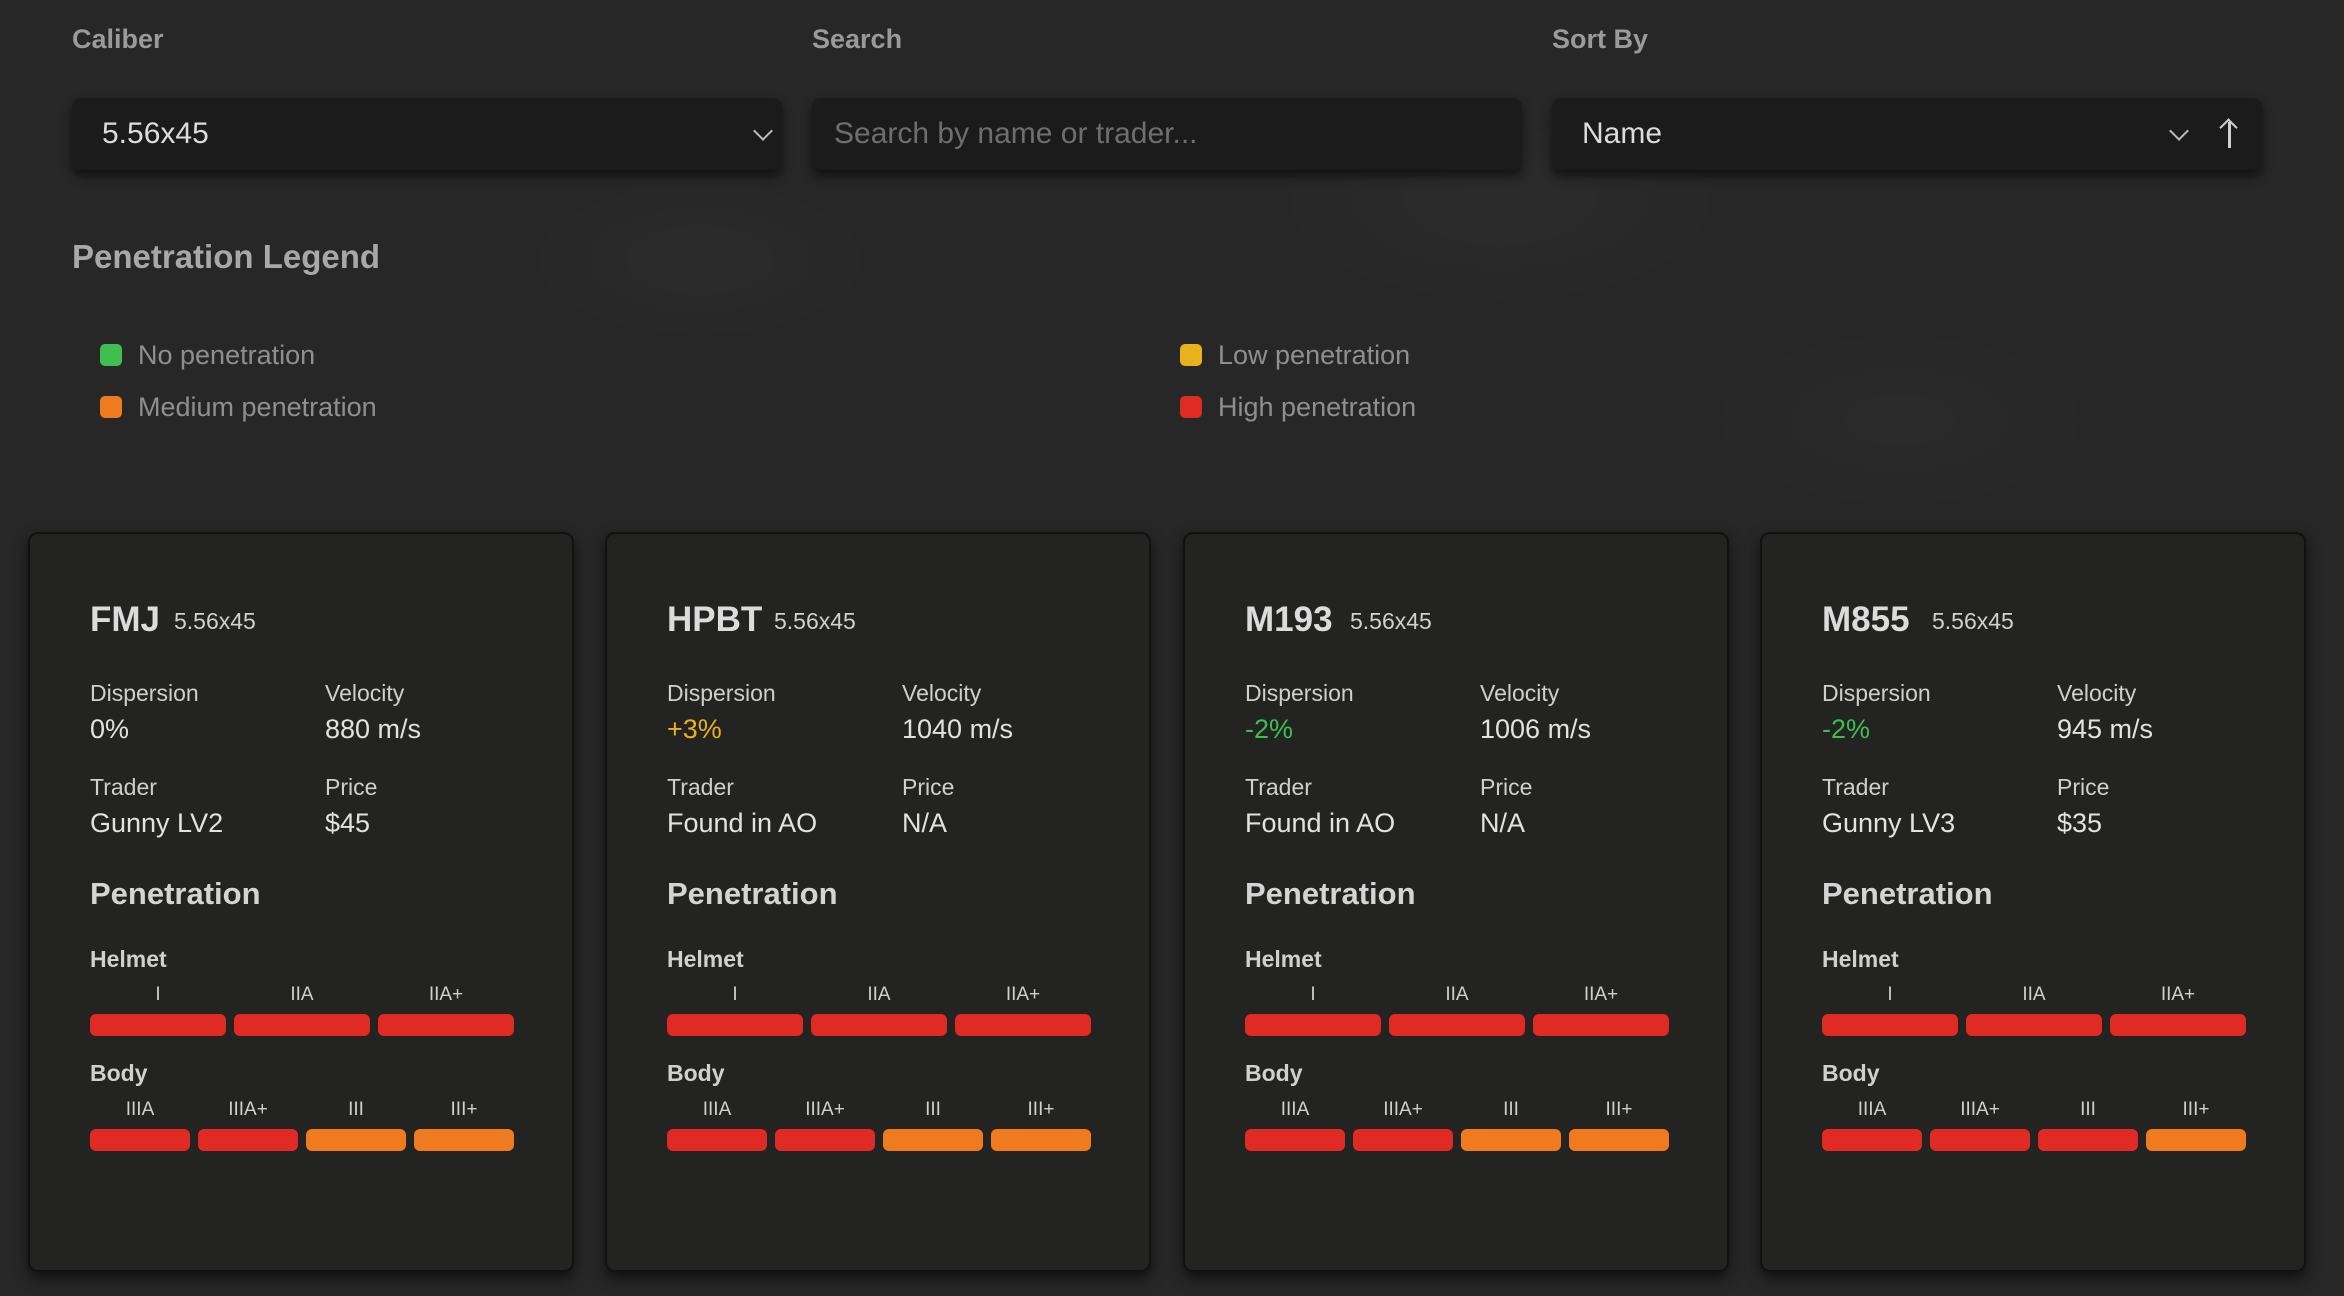 The width and height of the screenshot is (2344, 1296). Describe the element at coordinates (1889, 823) in the screenshot. I see `trader-value: Gunny LV3` at that location.